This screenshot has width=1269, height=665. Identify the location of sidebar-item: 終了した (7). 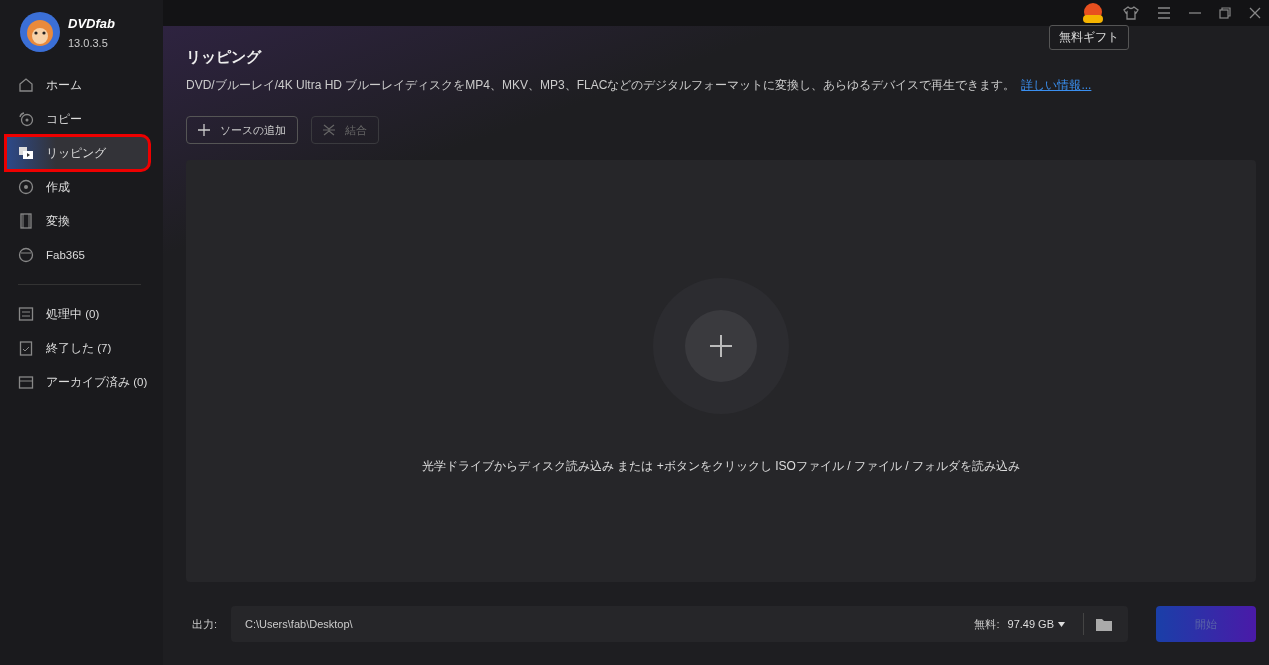
(77, 348).